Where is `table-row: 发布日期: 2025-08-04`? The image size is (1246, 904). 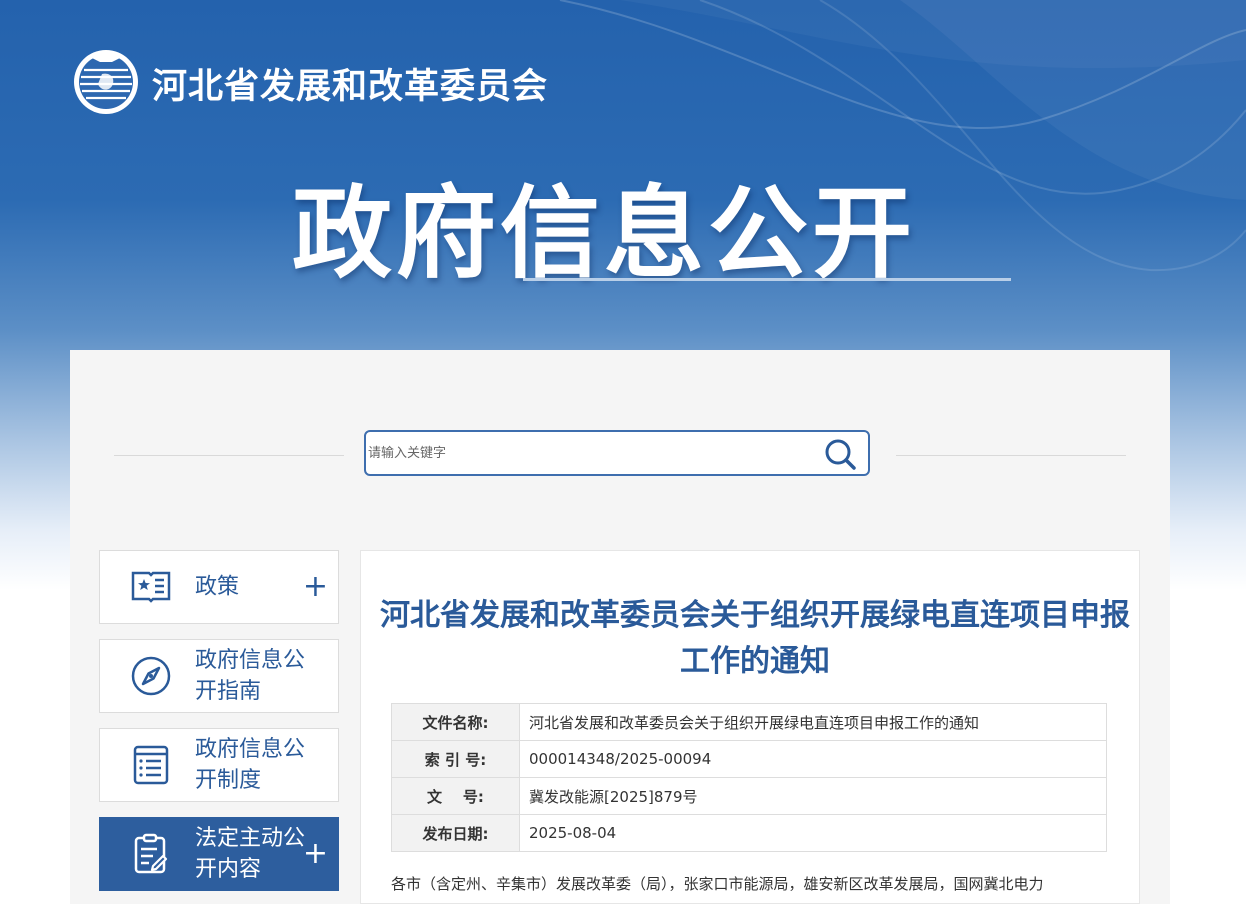 table-row: 发布日期: 2025-08-04 is located at coordinates (749, 833).